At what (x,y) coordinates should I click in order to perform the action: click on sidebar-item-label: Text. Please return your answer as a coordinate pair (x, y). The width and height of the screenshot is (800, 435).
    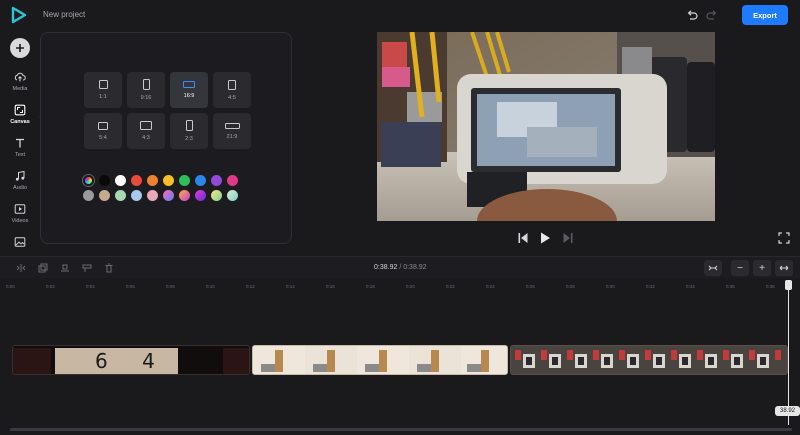
    Looking at the image, I should click on (20, 155).